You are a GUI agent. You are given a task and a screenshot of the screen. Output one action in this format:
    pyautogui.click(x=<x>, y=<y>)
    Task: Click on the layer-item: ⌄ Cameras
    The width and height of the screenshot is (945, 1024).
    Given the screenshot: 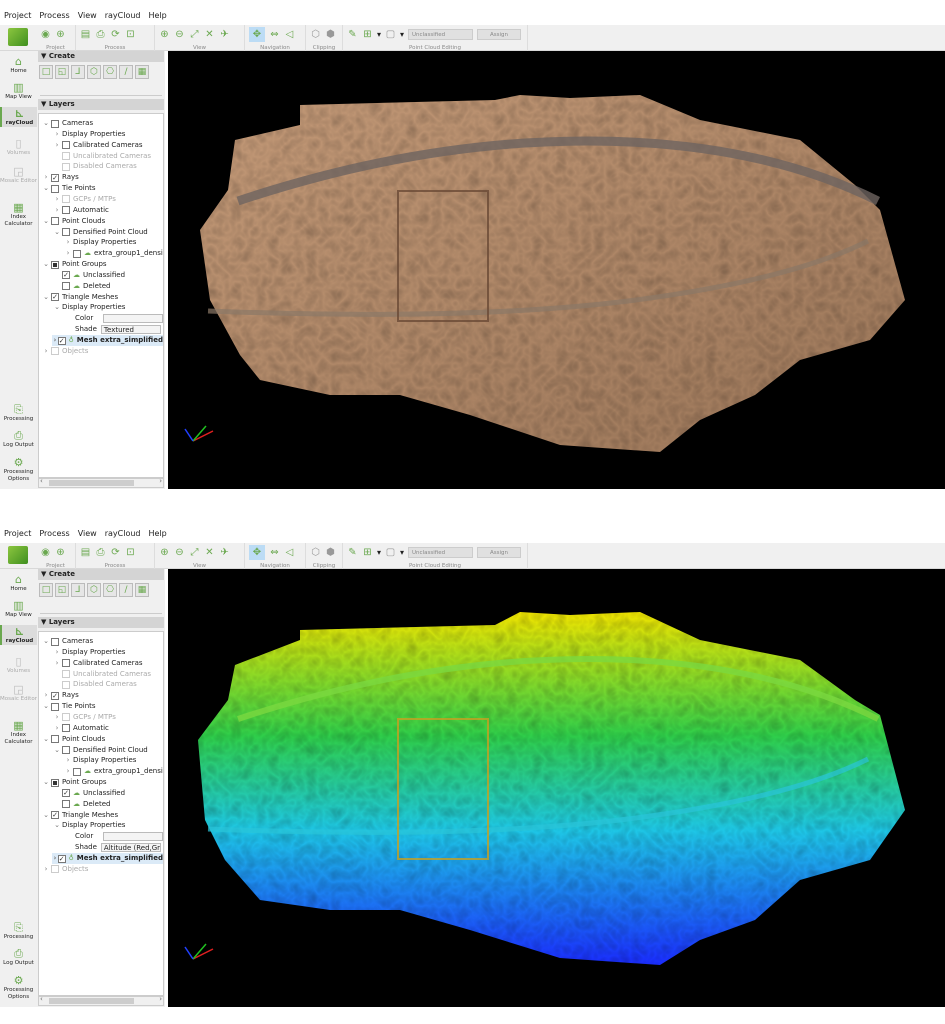 What is the action you would take?
    pyautogui.click(x=67, y=123)
    